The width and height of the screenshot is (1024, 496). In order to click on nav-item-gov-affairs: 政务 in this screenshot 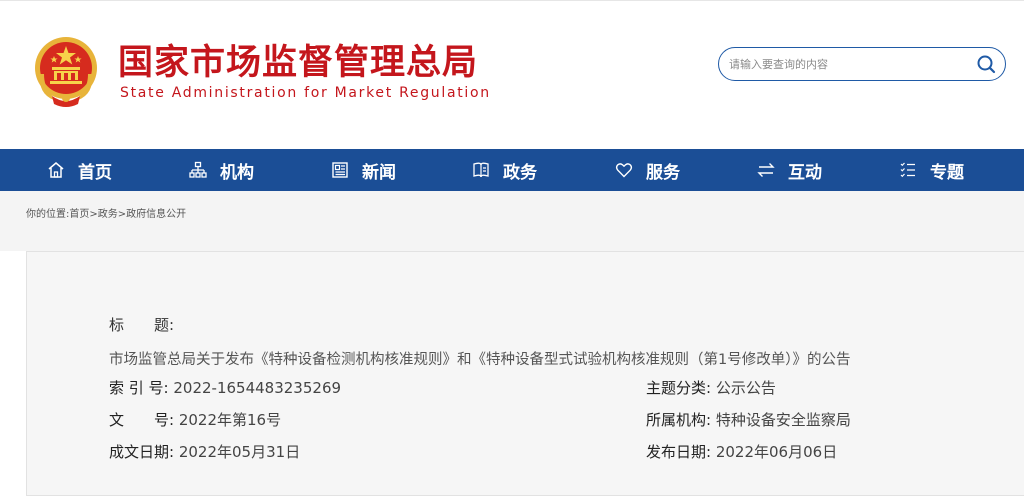, I will do `click(504, 170)`.